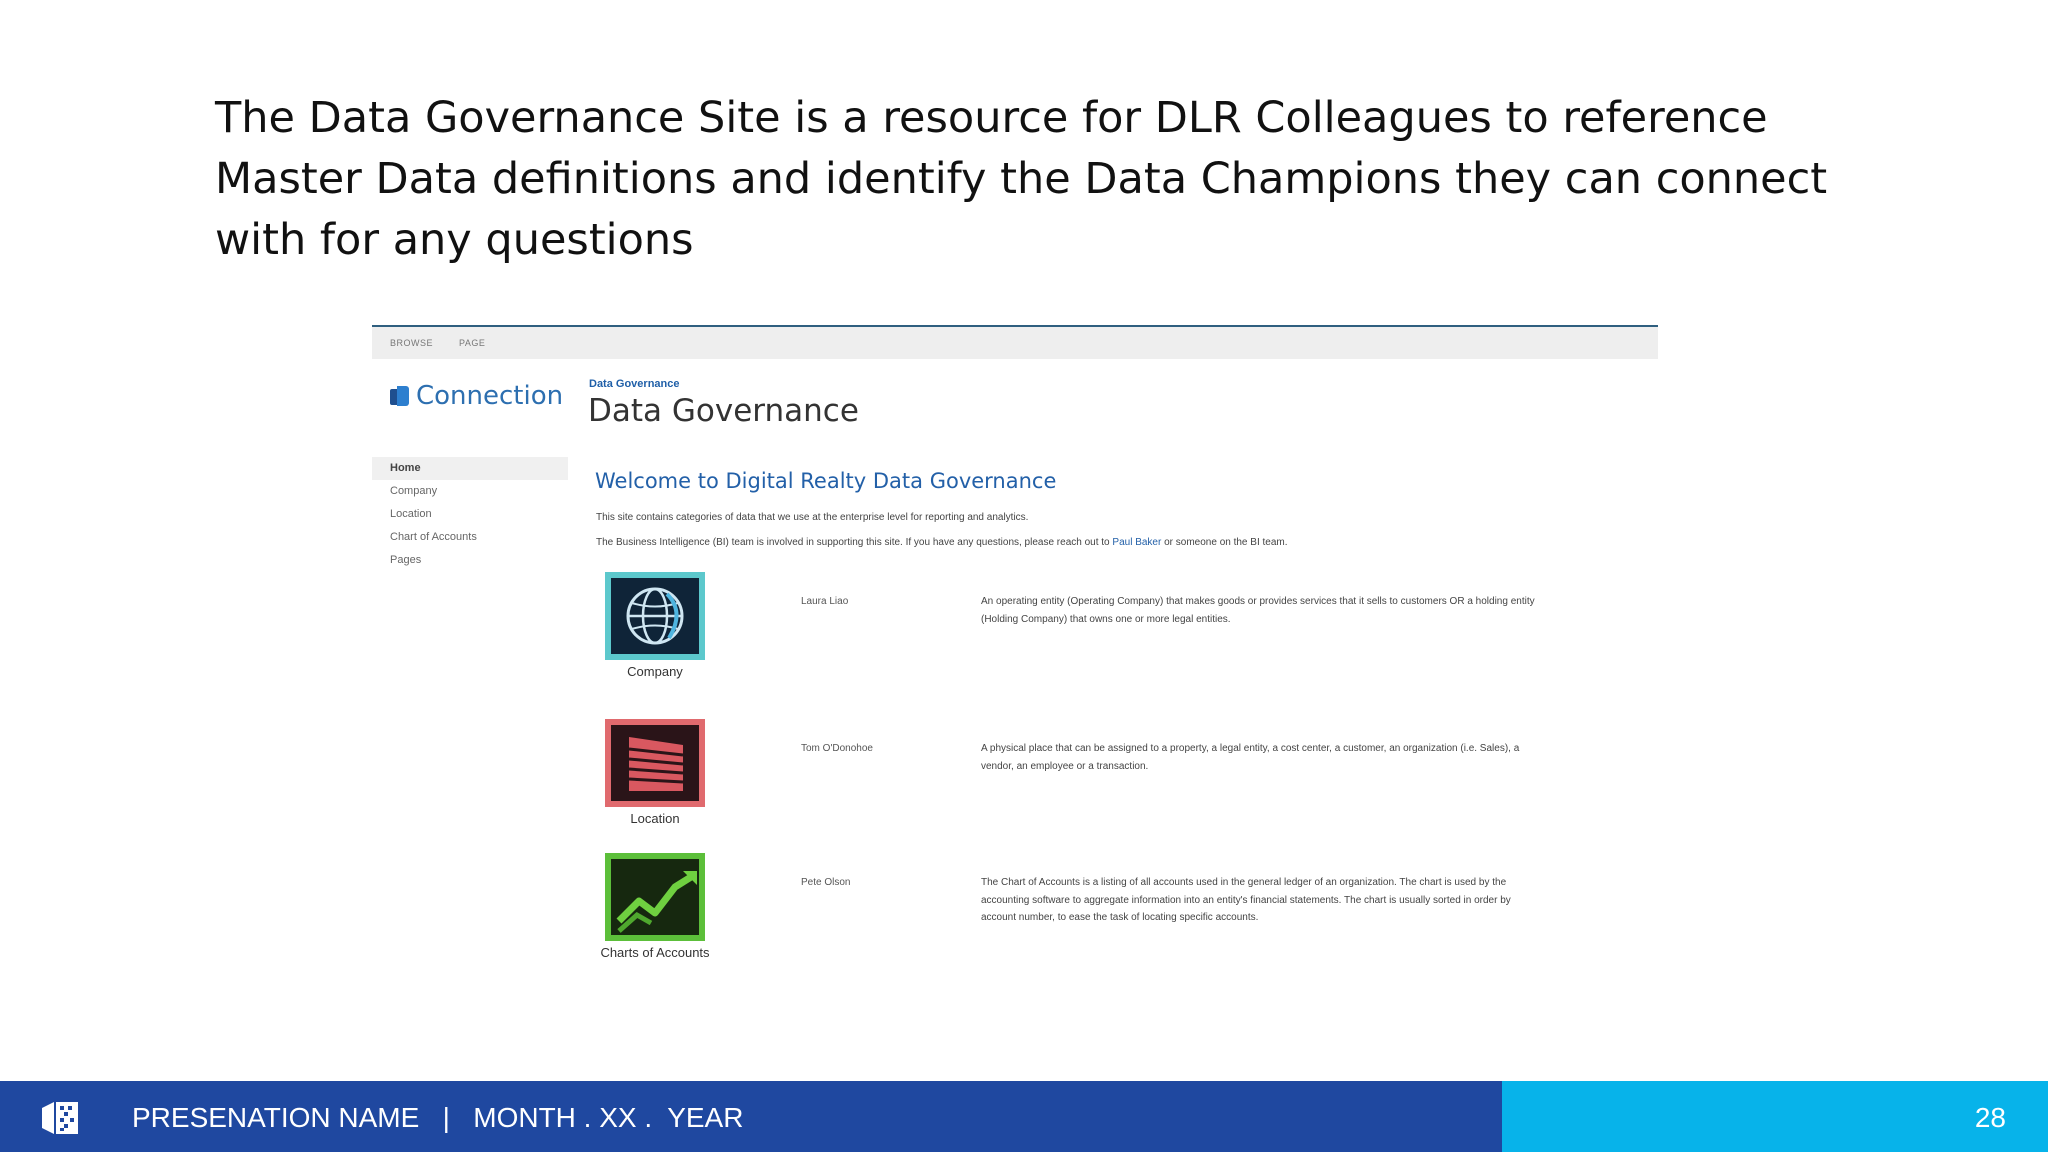  I want to click on building-icon, so click(655, 763).